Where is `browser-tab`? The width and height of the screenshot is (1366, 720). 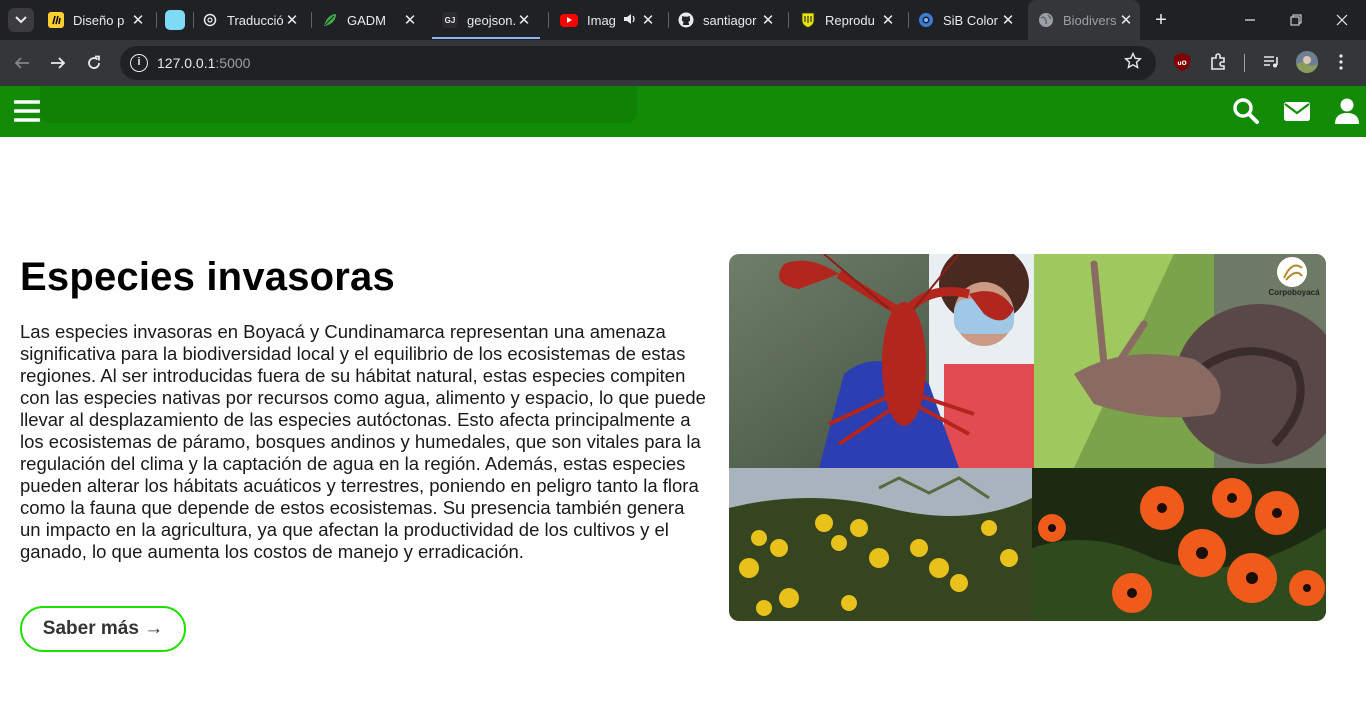
browser-tab is located at coordinates (175, 20).